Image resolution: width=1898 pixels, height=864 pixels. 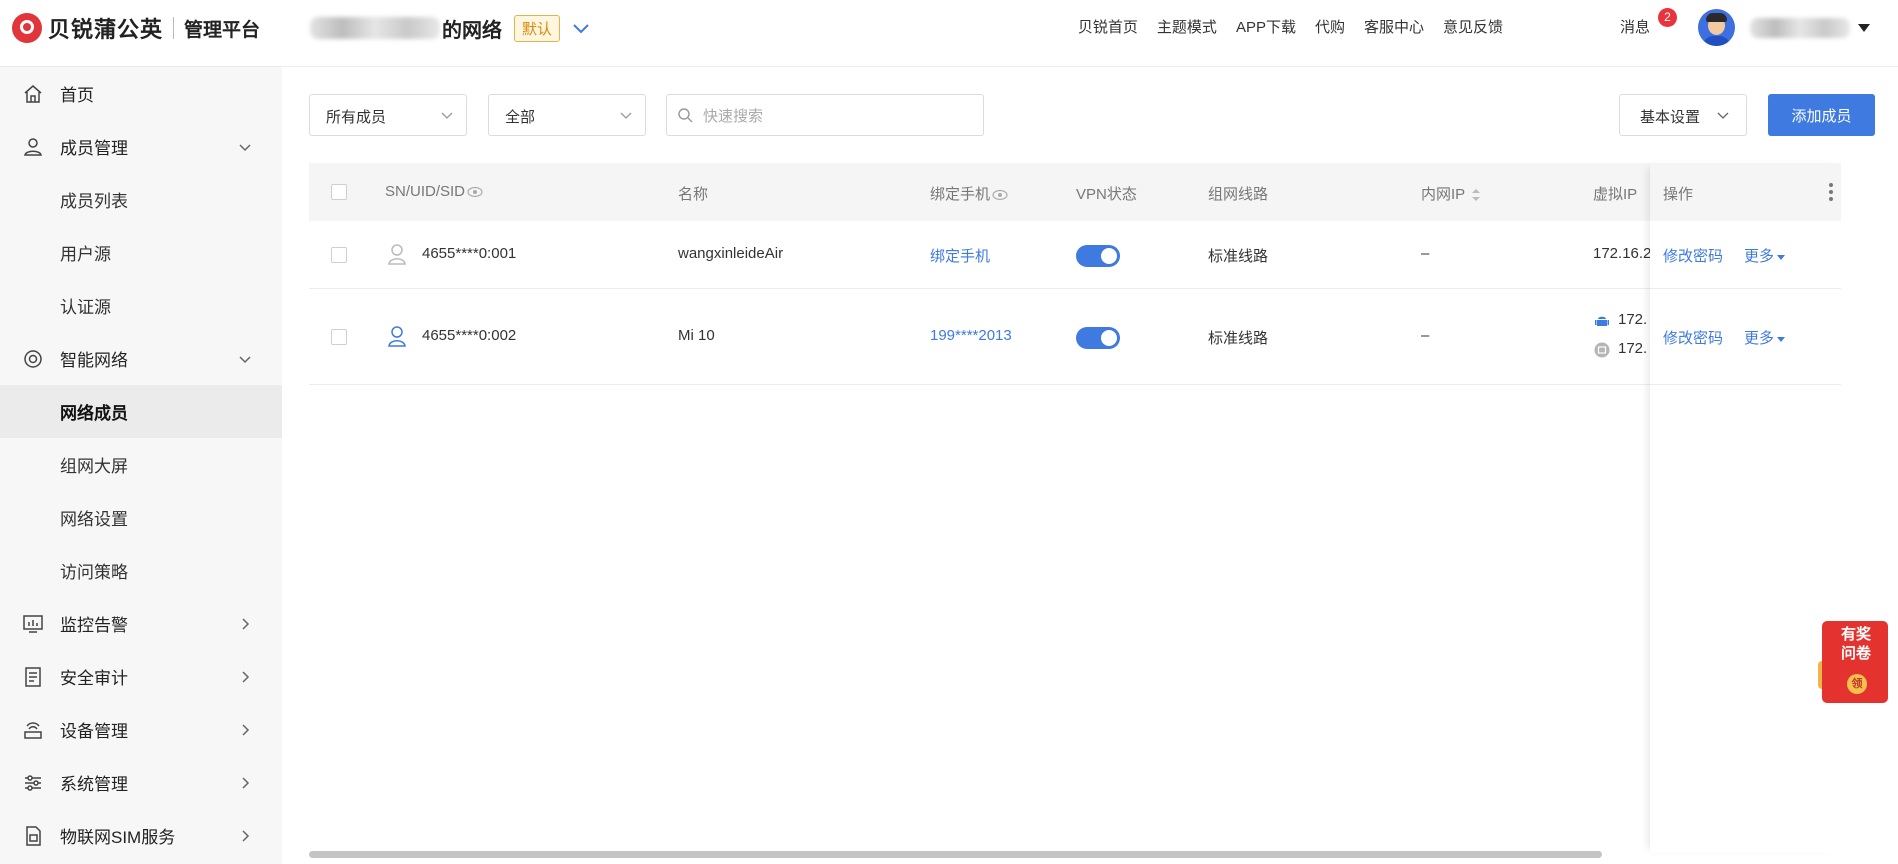 What do you see at coordinates (141, 146) in the screenshot?
I see `sidebar-item-member-management: 成员管理` at bounding box center [141, 146].